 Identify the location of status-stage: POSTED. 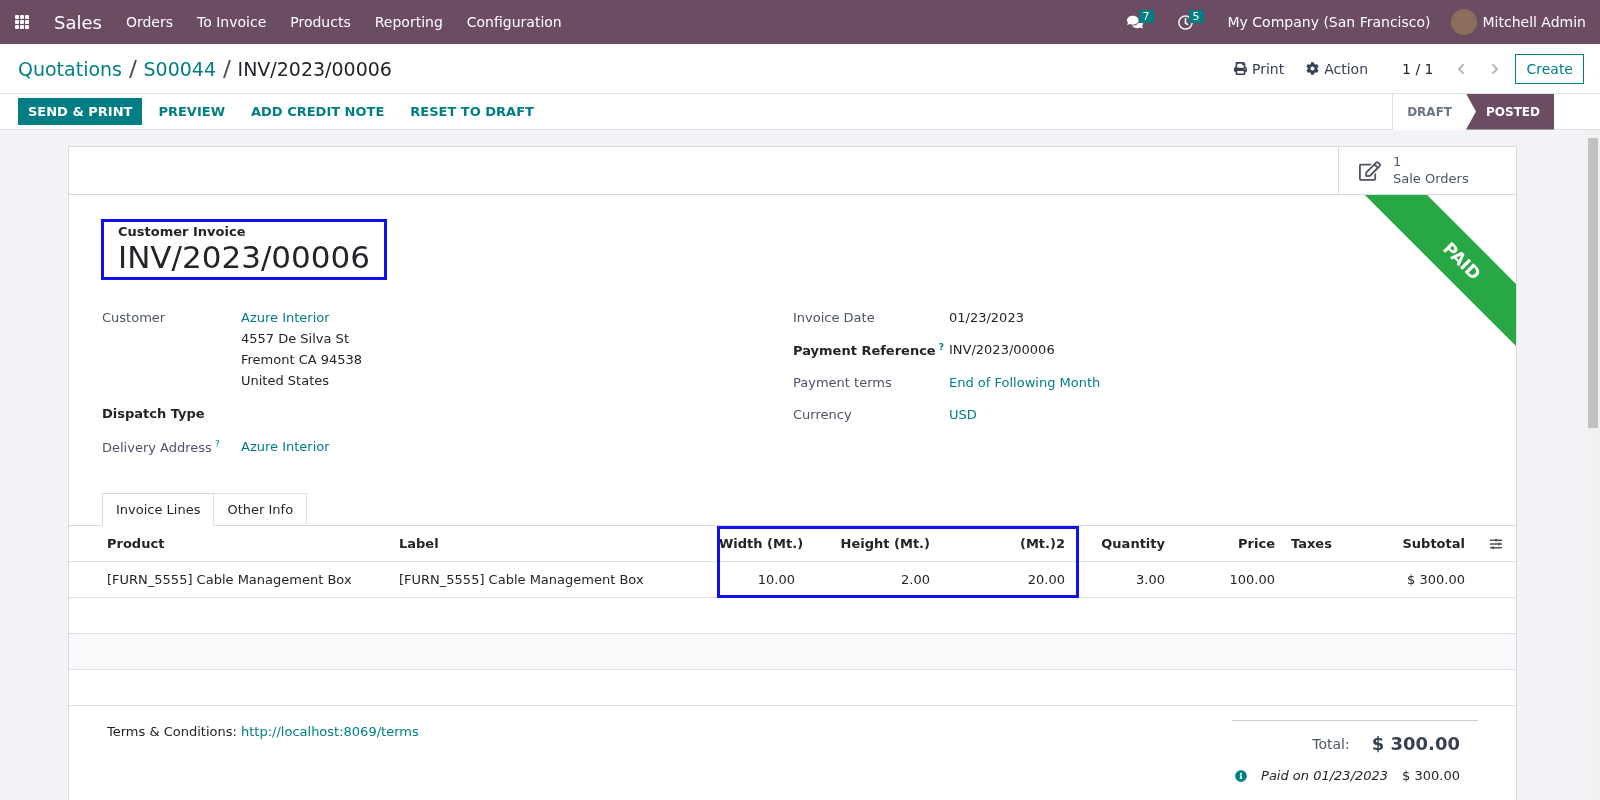
(1510, 111).